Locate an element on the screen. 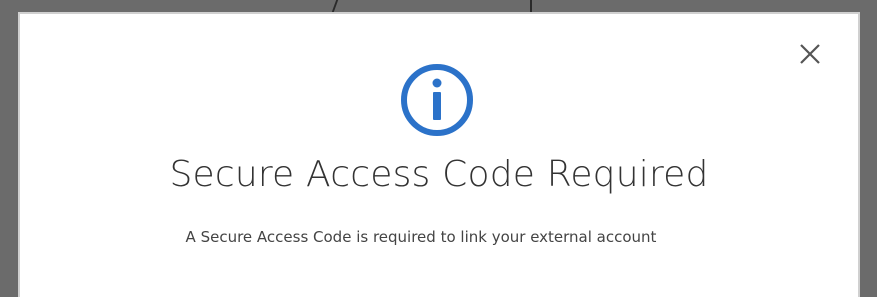  close-button is located at coordinates (810, 54).